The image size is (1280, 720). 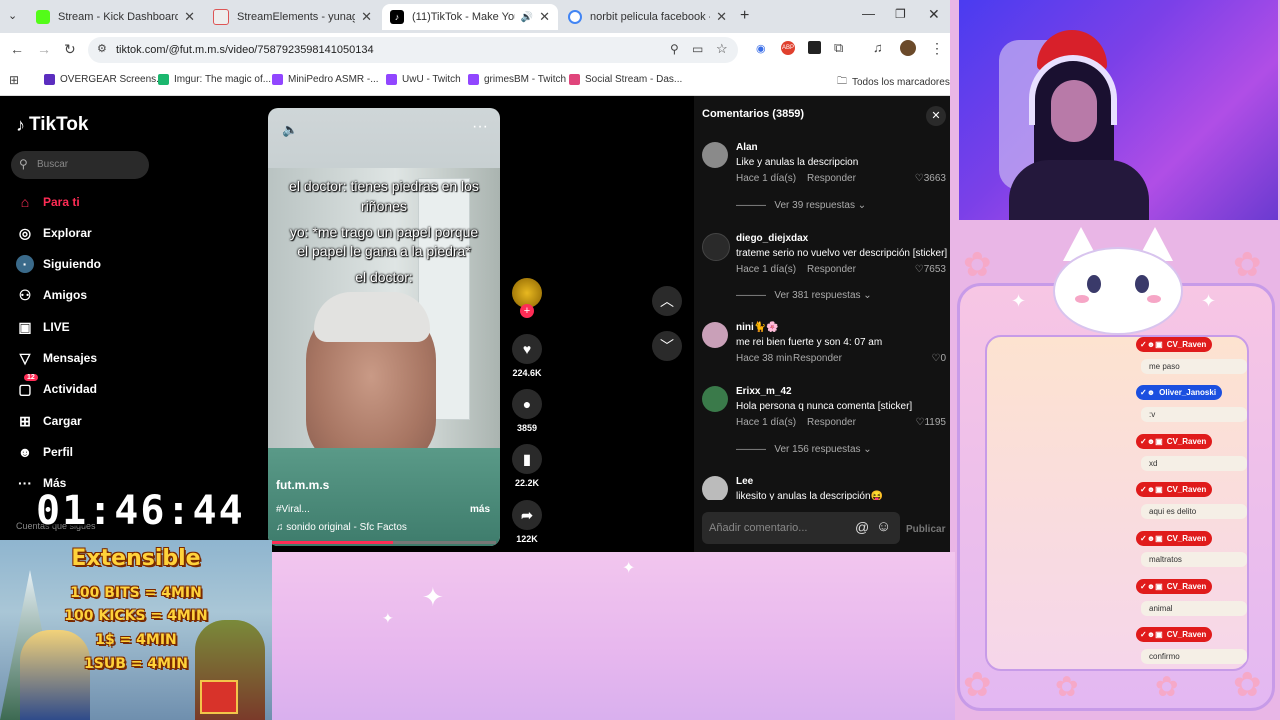 I want to click on bookmark-item: UwU - Twitch, so click(x=423, y=79).